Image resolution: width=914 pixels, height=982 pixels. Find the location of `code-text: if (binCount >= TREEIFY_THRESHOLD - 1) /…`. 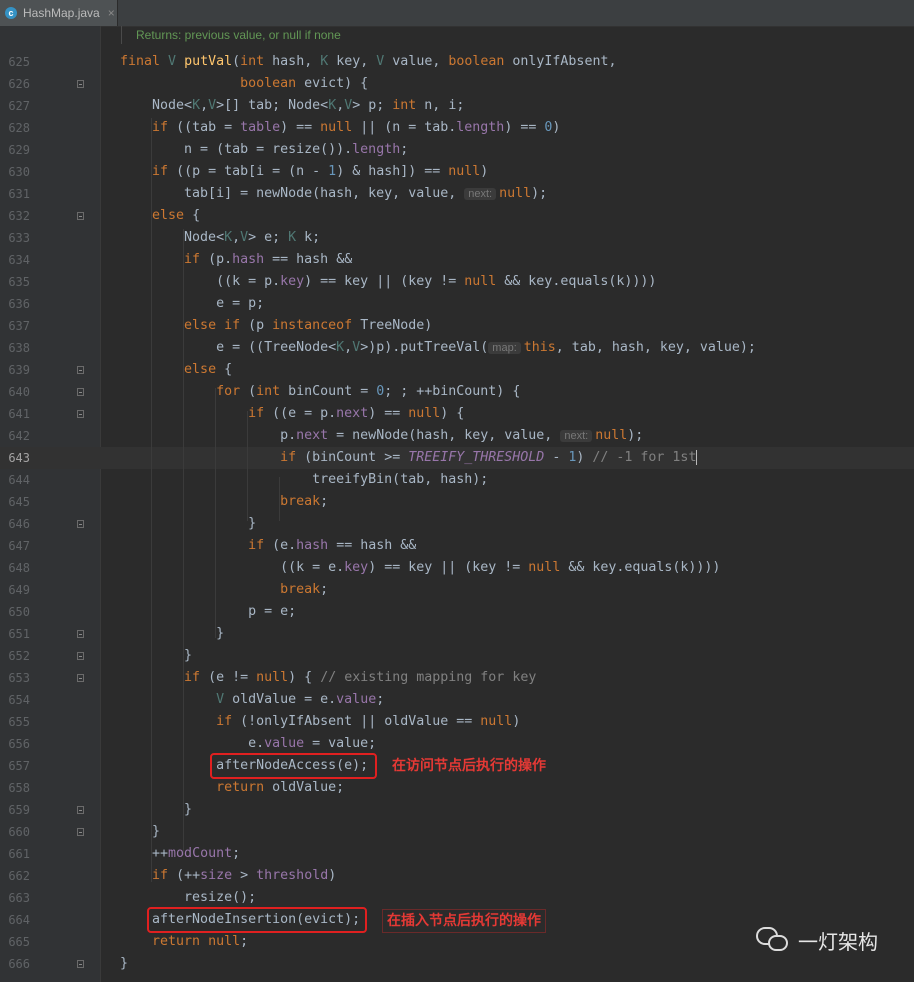

code-text: if (binCount >= TREEIFY_THRESHOLD - 1) /… is located at coordinates (489, 457).